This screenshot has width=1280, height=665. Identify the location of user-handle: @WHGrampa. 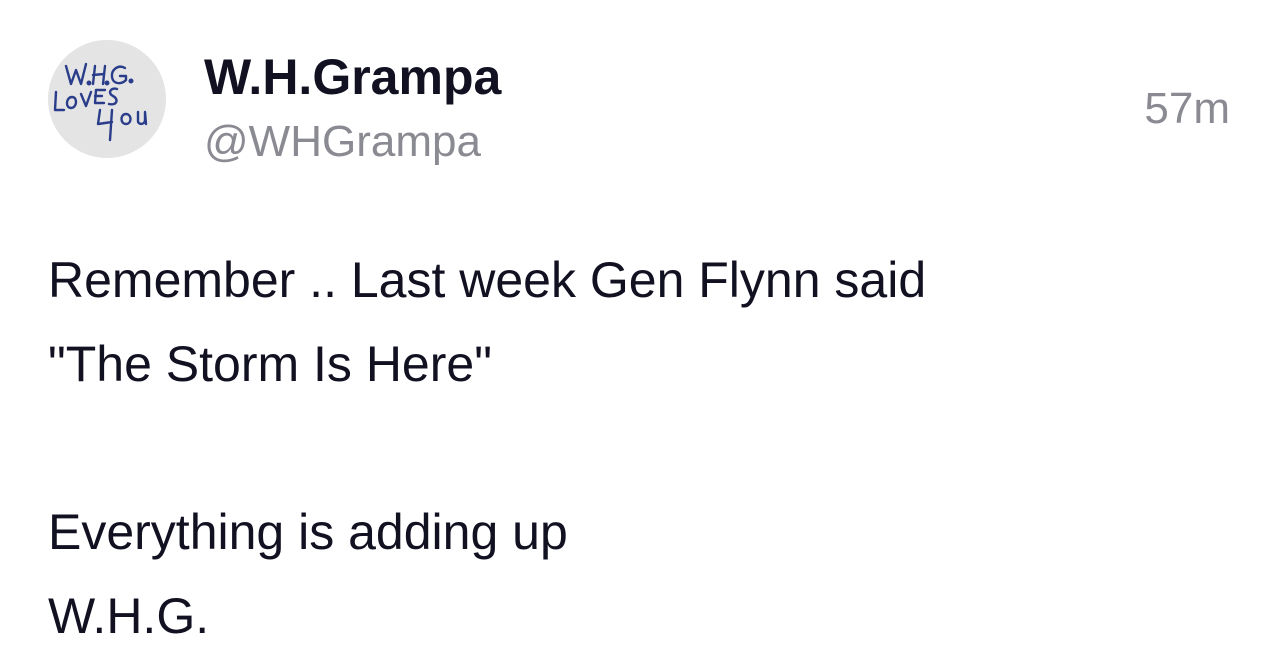
(342, 142).